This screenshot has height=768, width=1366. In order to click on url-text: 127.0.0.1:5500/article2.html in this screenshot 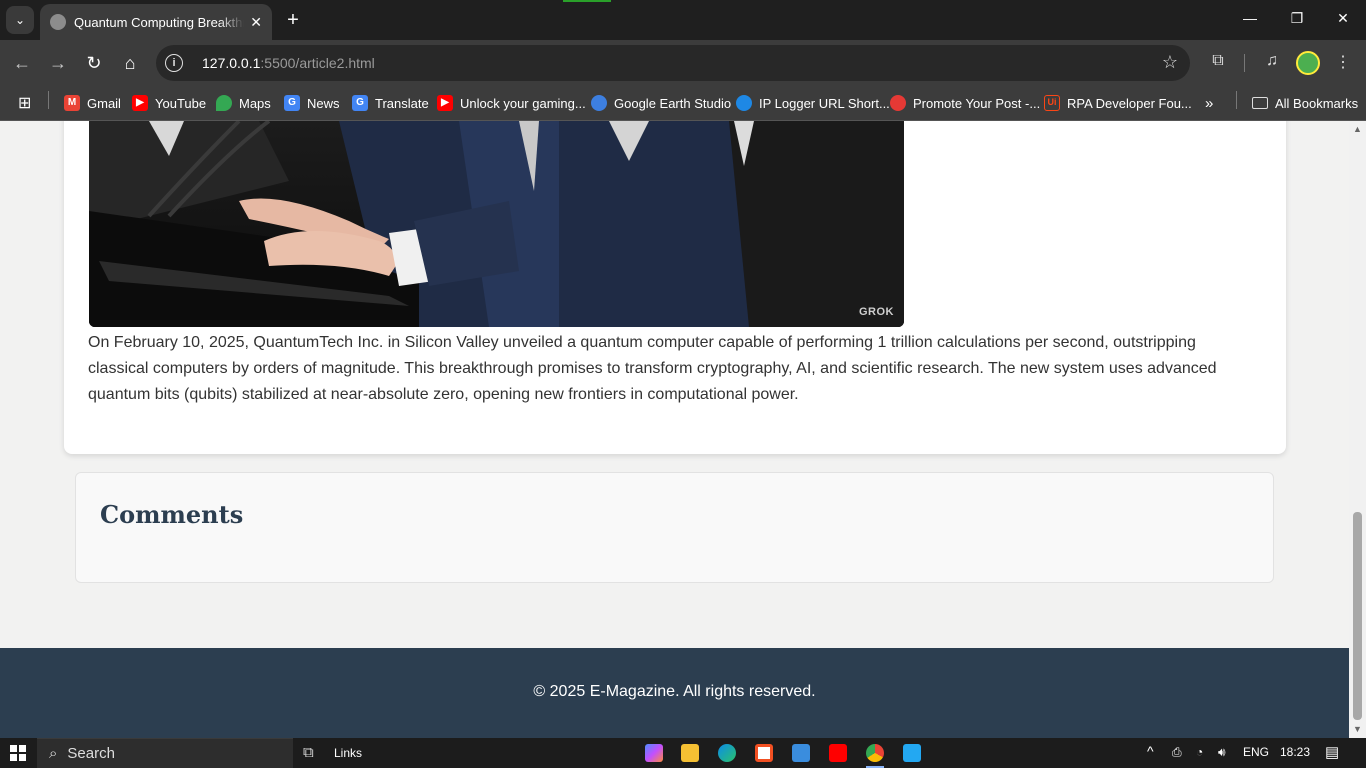, I will do `click(288, 63)`.